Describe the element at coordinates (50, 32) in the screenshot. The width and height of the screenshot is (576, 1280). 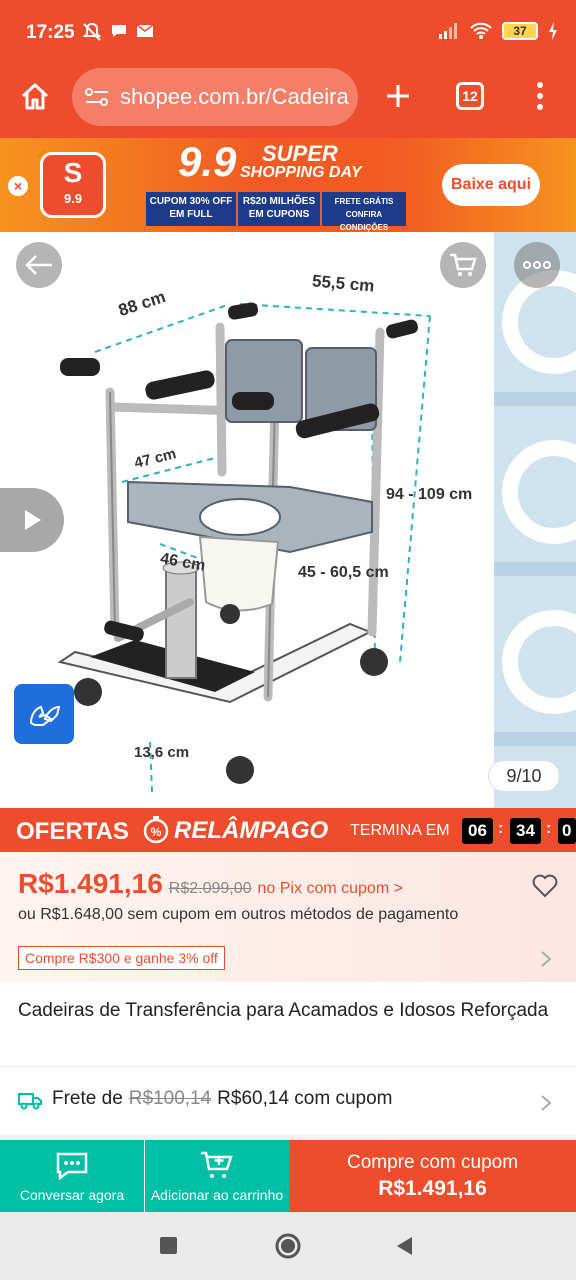
I see `status-time: 17:25` at that location.